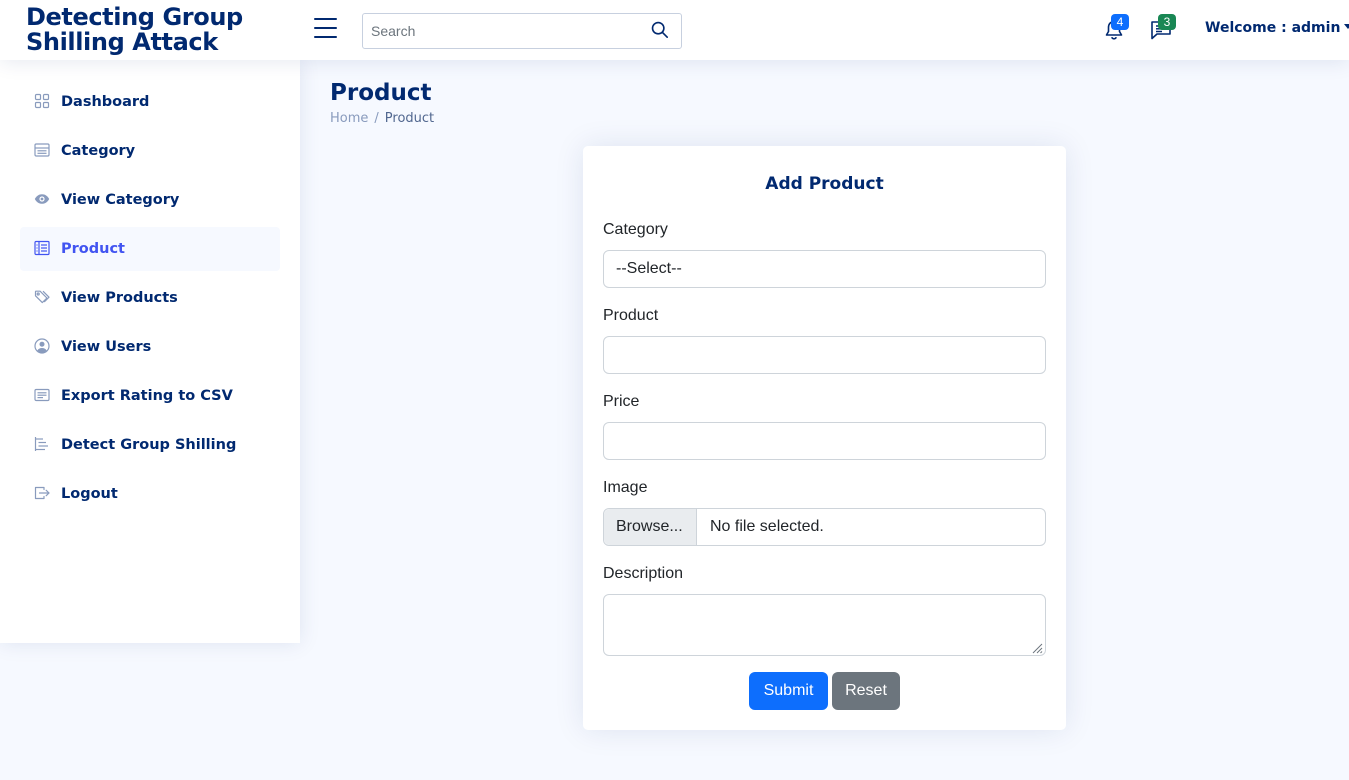 The width and height of the screenshot is (1349, 780). What do you see at coordinates (43, 200) in the screenshot?
I see `eye-icon` at bounding box center [43, 200].